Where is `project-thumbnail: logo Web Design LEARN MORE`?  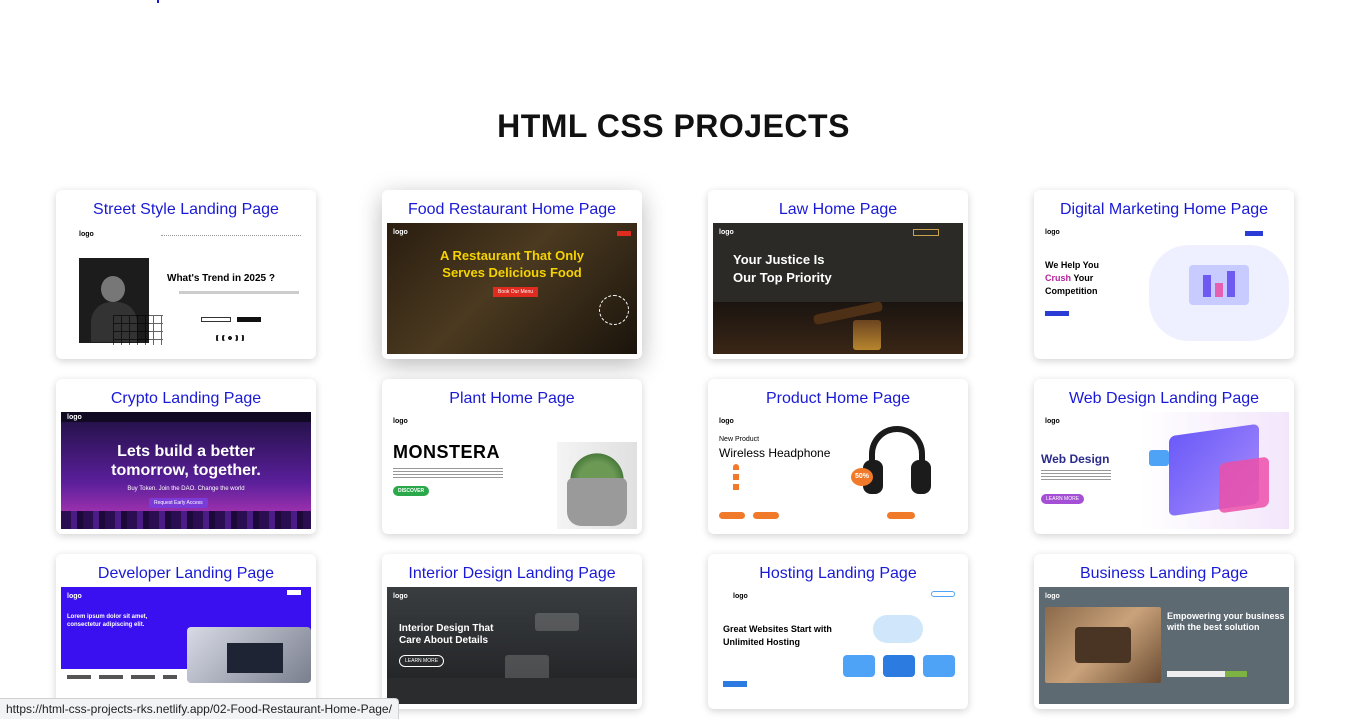 project-thumbnail: logo Web Design LEARN MORE is located at coordinates (1164, 470).